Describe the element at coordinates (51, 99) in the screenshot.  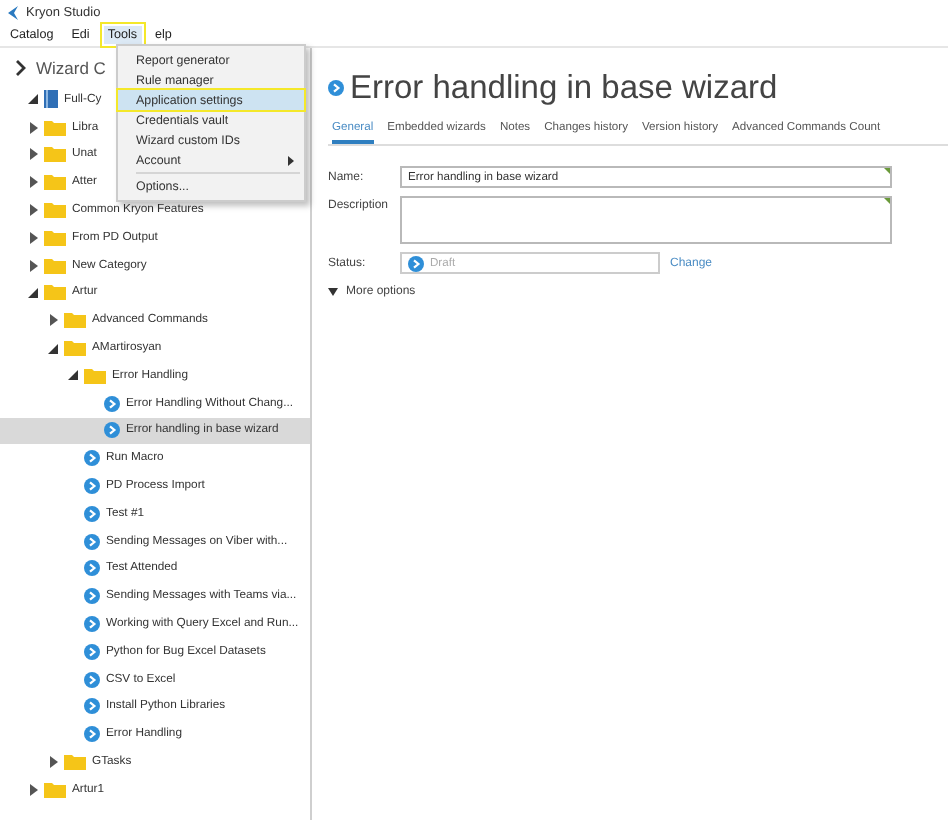
I see `catalog-icon` at that location.